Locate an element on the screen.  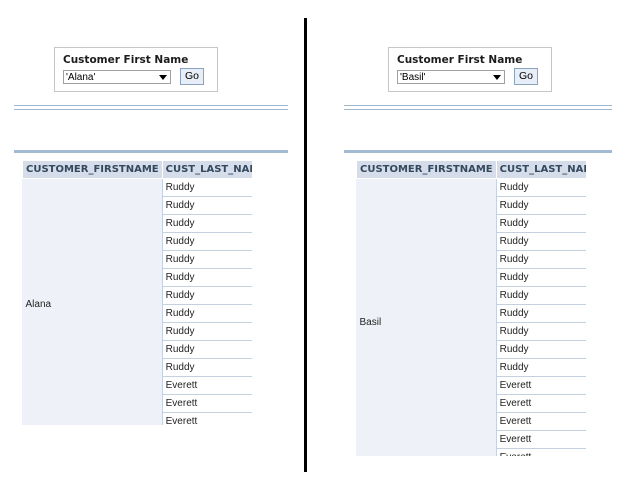
panel-divider is located at coordinates (305, 245).